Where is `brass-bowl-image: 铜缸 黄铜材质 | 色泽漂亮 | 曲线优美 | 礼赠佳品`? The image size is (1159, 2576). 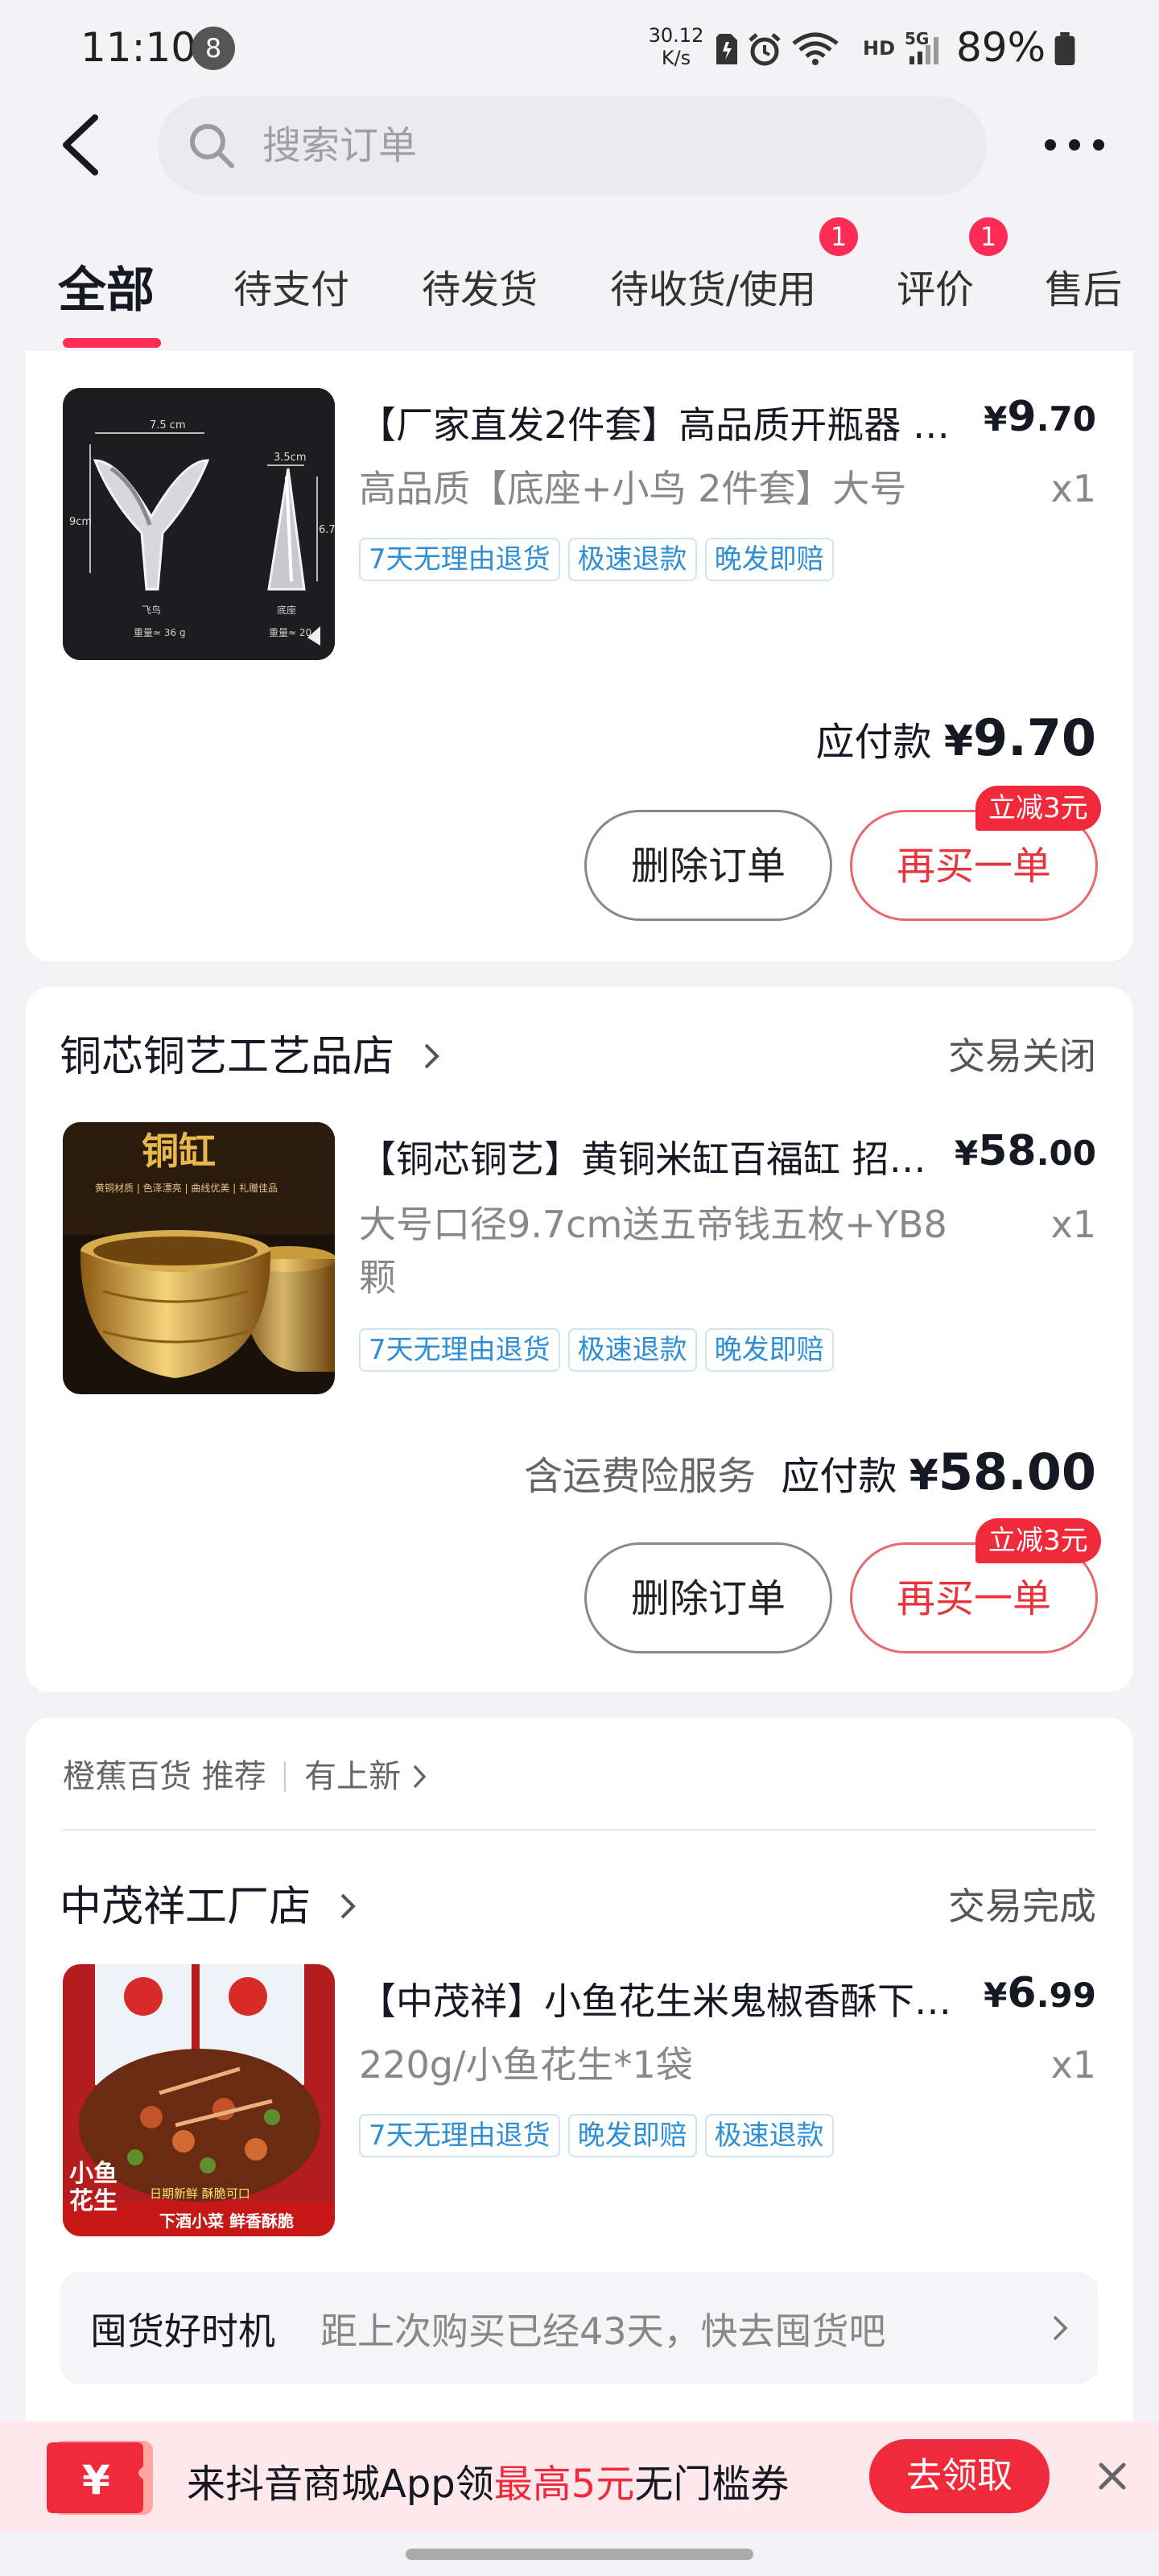
brass-bowl-image: 铜缸 黄铜材质 | 色泽漂亮 | 曲线优美 | 礼赠佳品 is located at coordinates (199, 1258).